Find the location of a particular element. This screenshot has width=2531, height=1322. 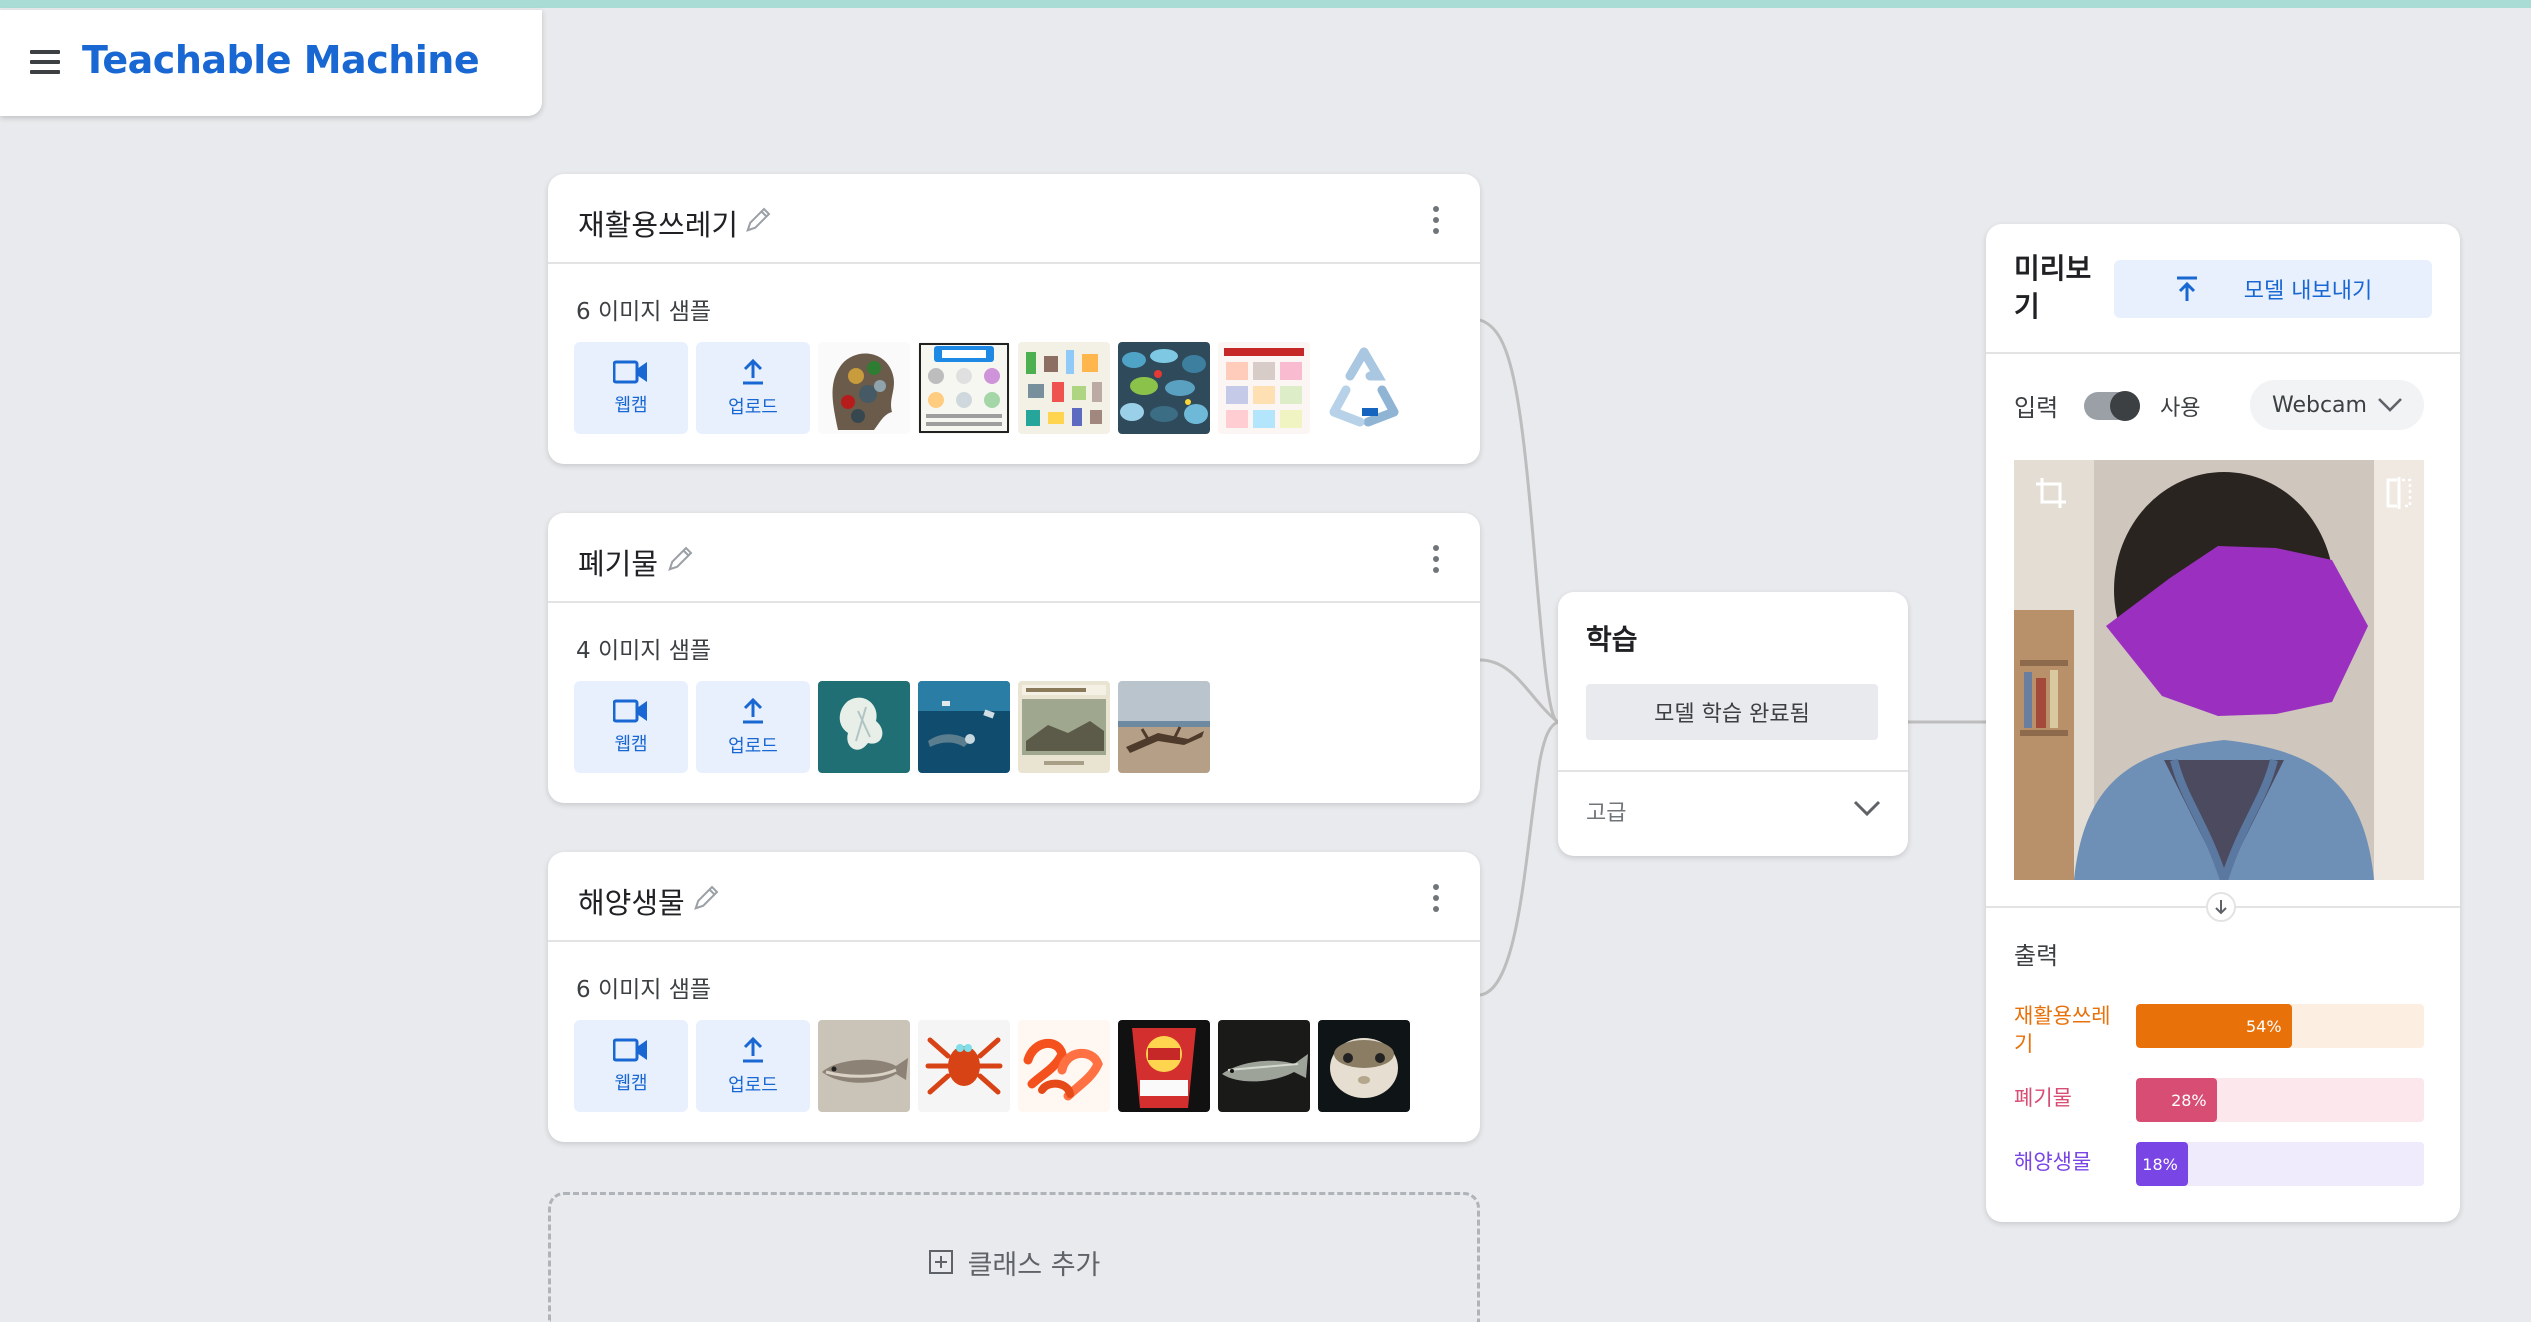

crop-icon is located at coordinates (2051, 493).